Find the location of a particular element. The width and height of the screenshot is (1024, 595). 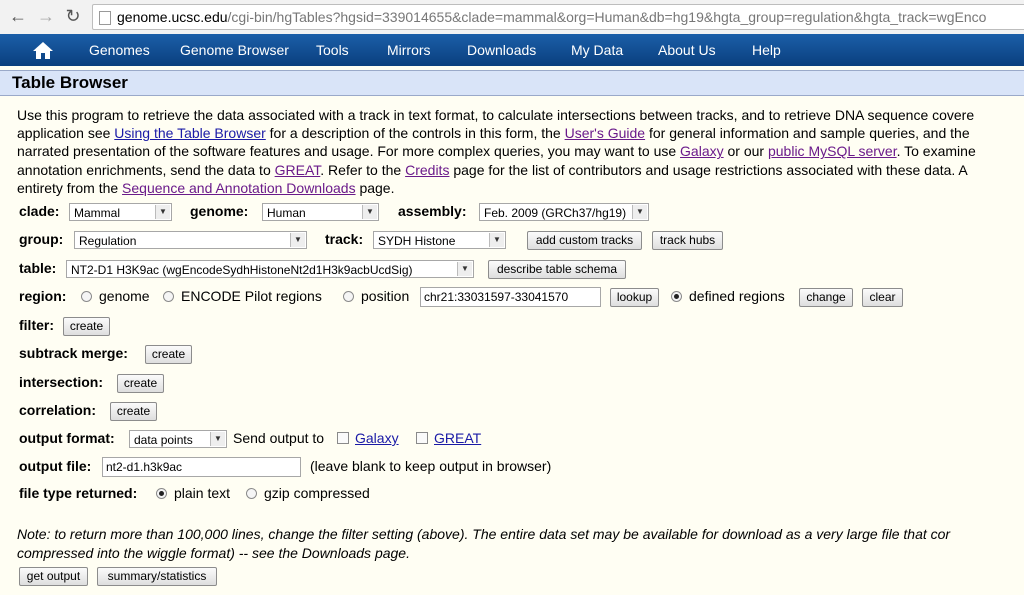

great-link: GREAT is located at coordinates (298, 170).